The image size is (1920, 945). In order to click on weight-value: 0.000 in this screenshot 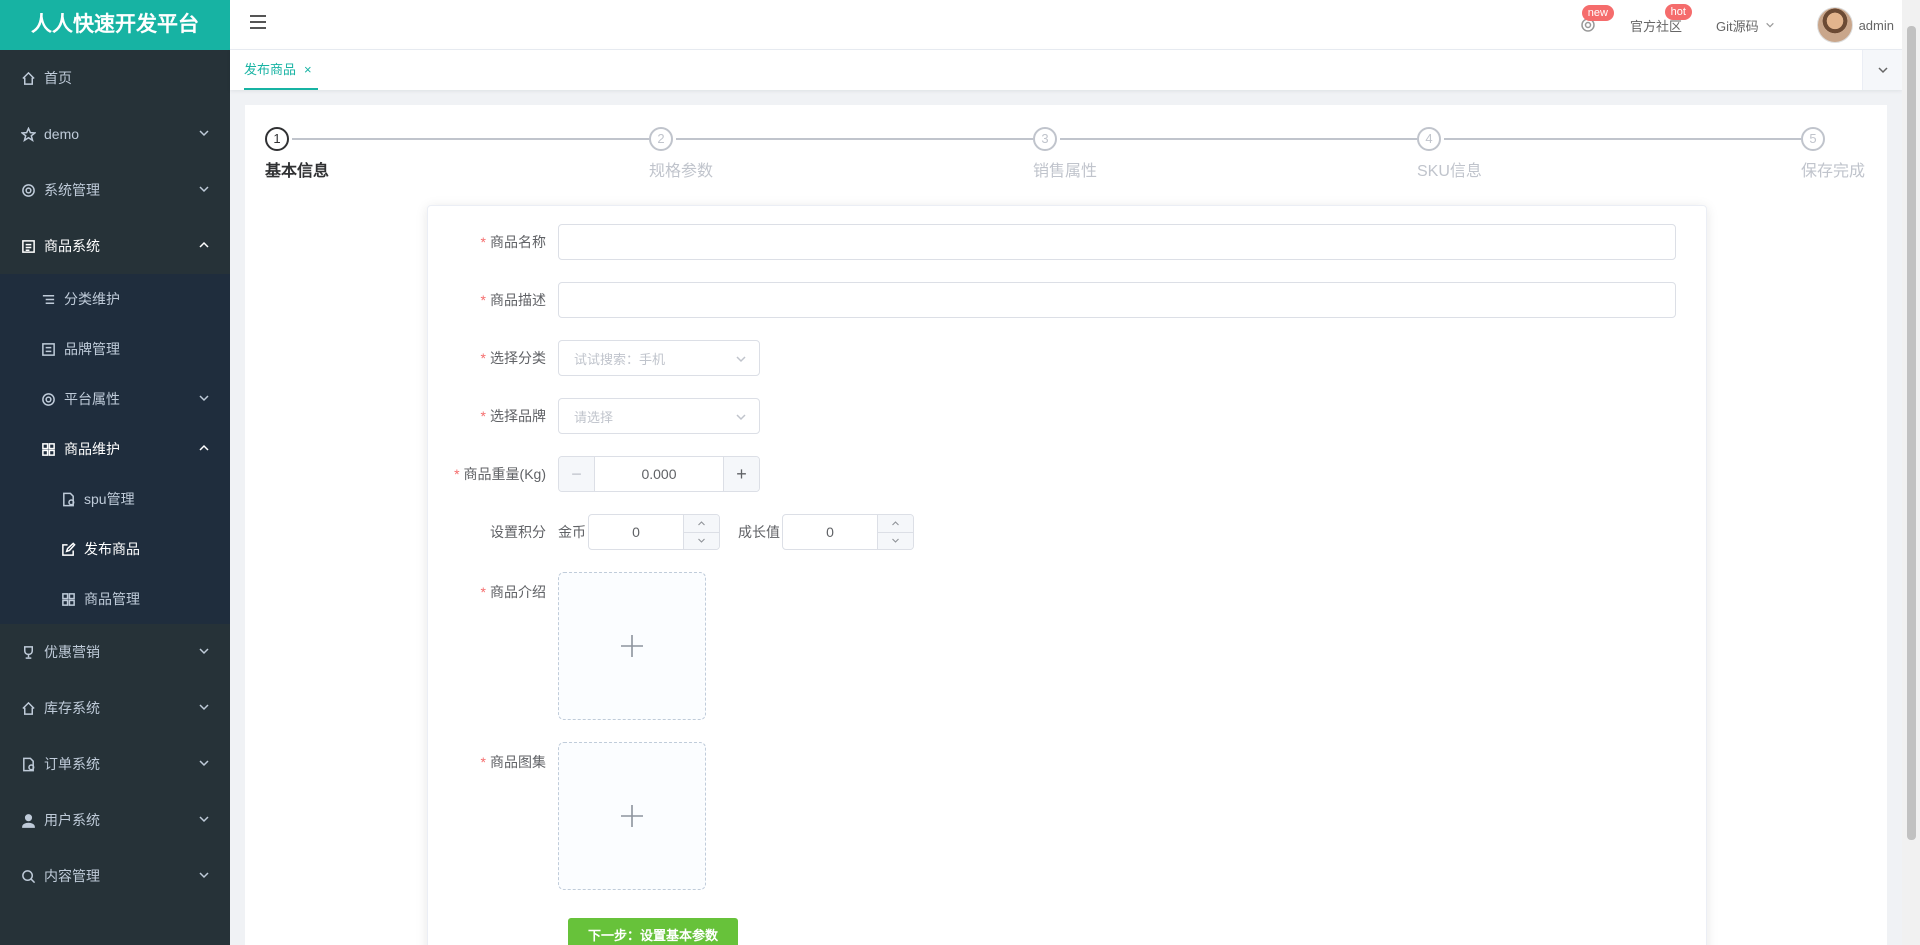, I will do `click(659, 474)`.